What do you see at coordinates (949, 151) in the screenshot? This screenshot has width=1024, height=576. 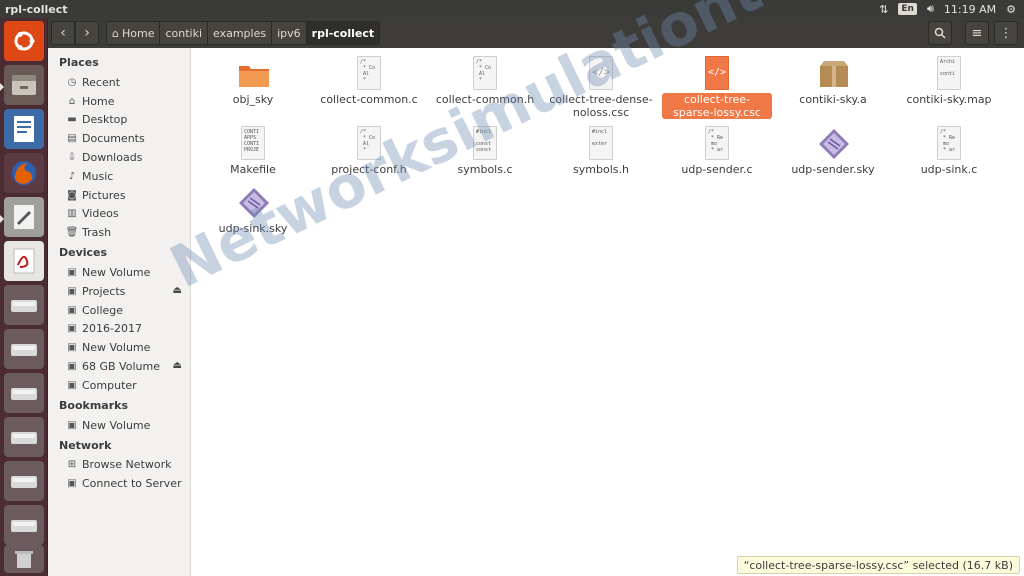 I see `file-item-udp-sink-c: /* * Re mo * ar udp-sink.c` at bounding box center [949, 151].